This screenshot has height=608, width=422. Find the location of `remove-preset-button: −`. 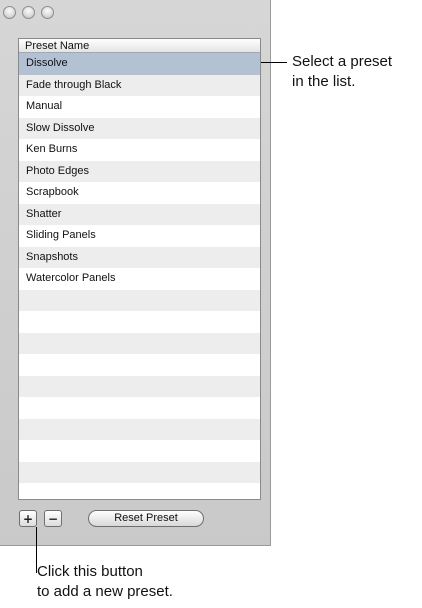

remove-preset-button: − is located at coordinates (53, 518).